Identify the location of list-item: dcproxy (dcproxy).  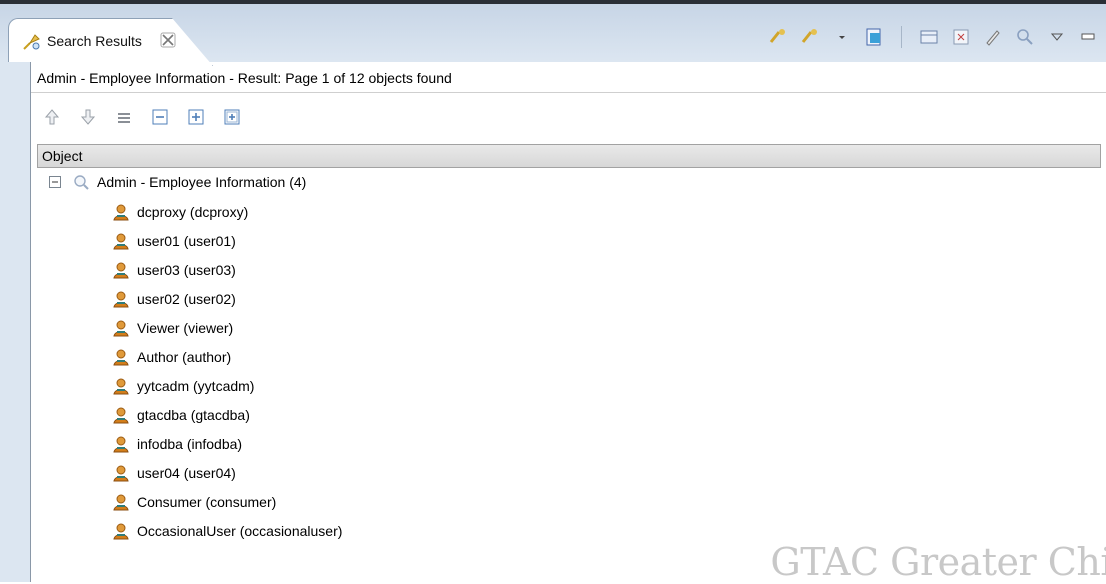
(179, 212).